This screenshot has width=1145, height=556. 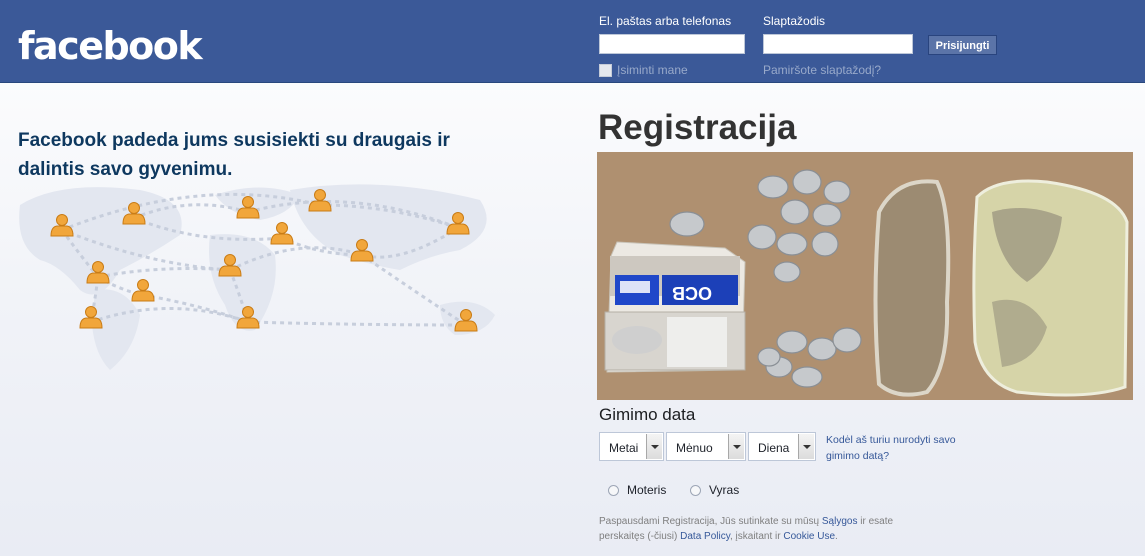 I want to click on month-select: Mėnuo, so click(x=706, y=446).